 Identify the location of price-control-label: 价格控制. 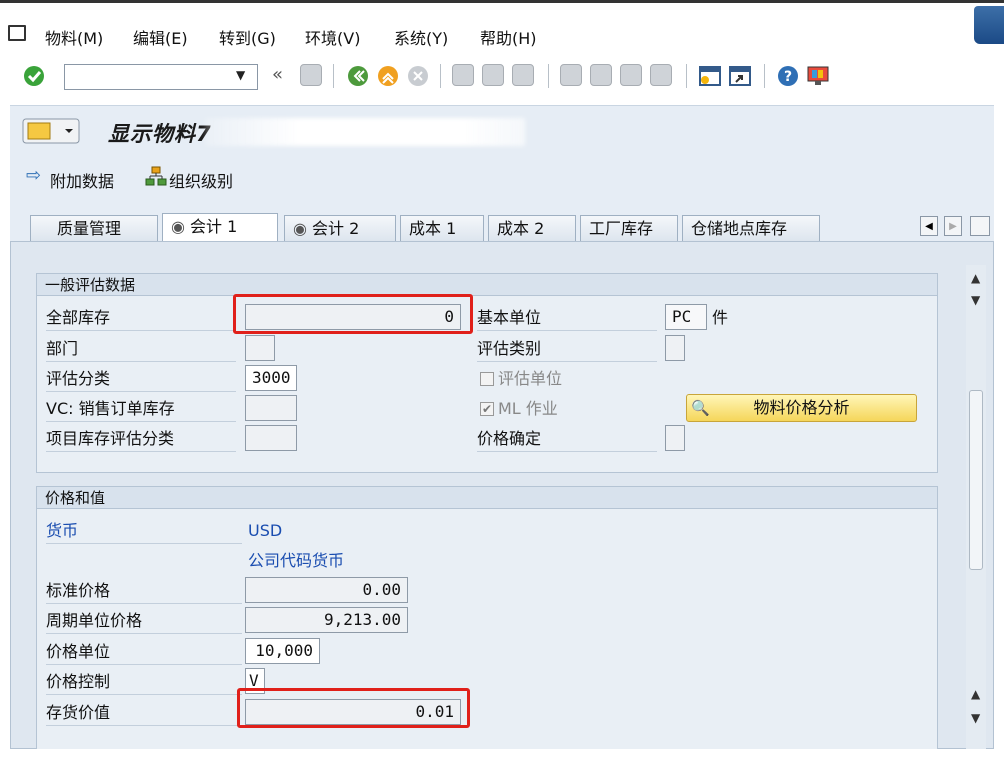
(144, 682).